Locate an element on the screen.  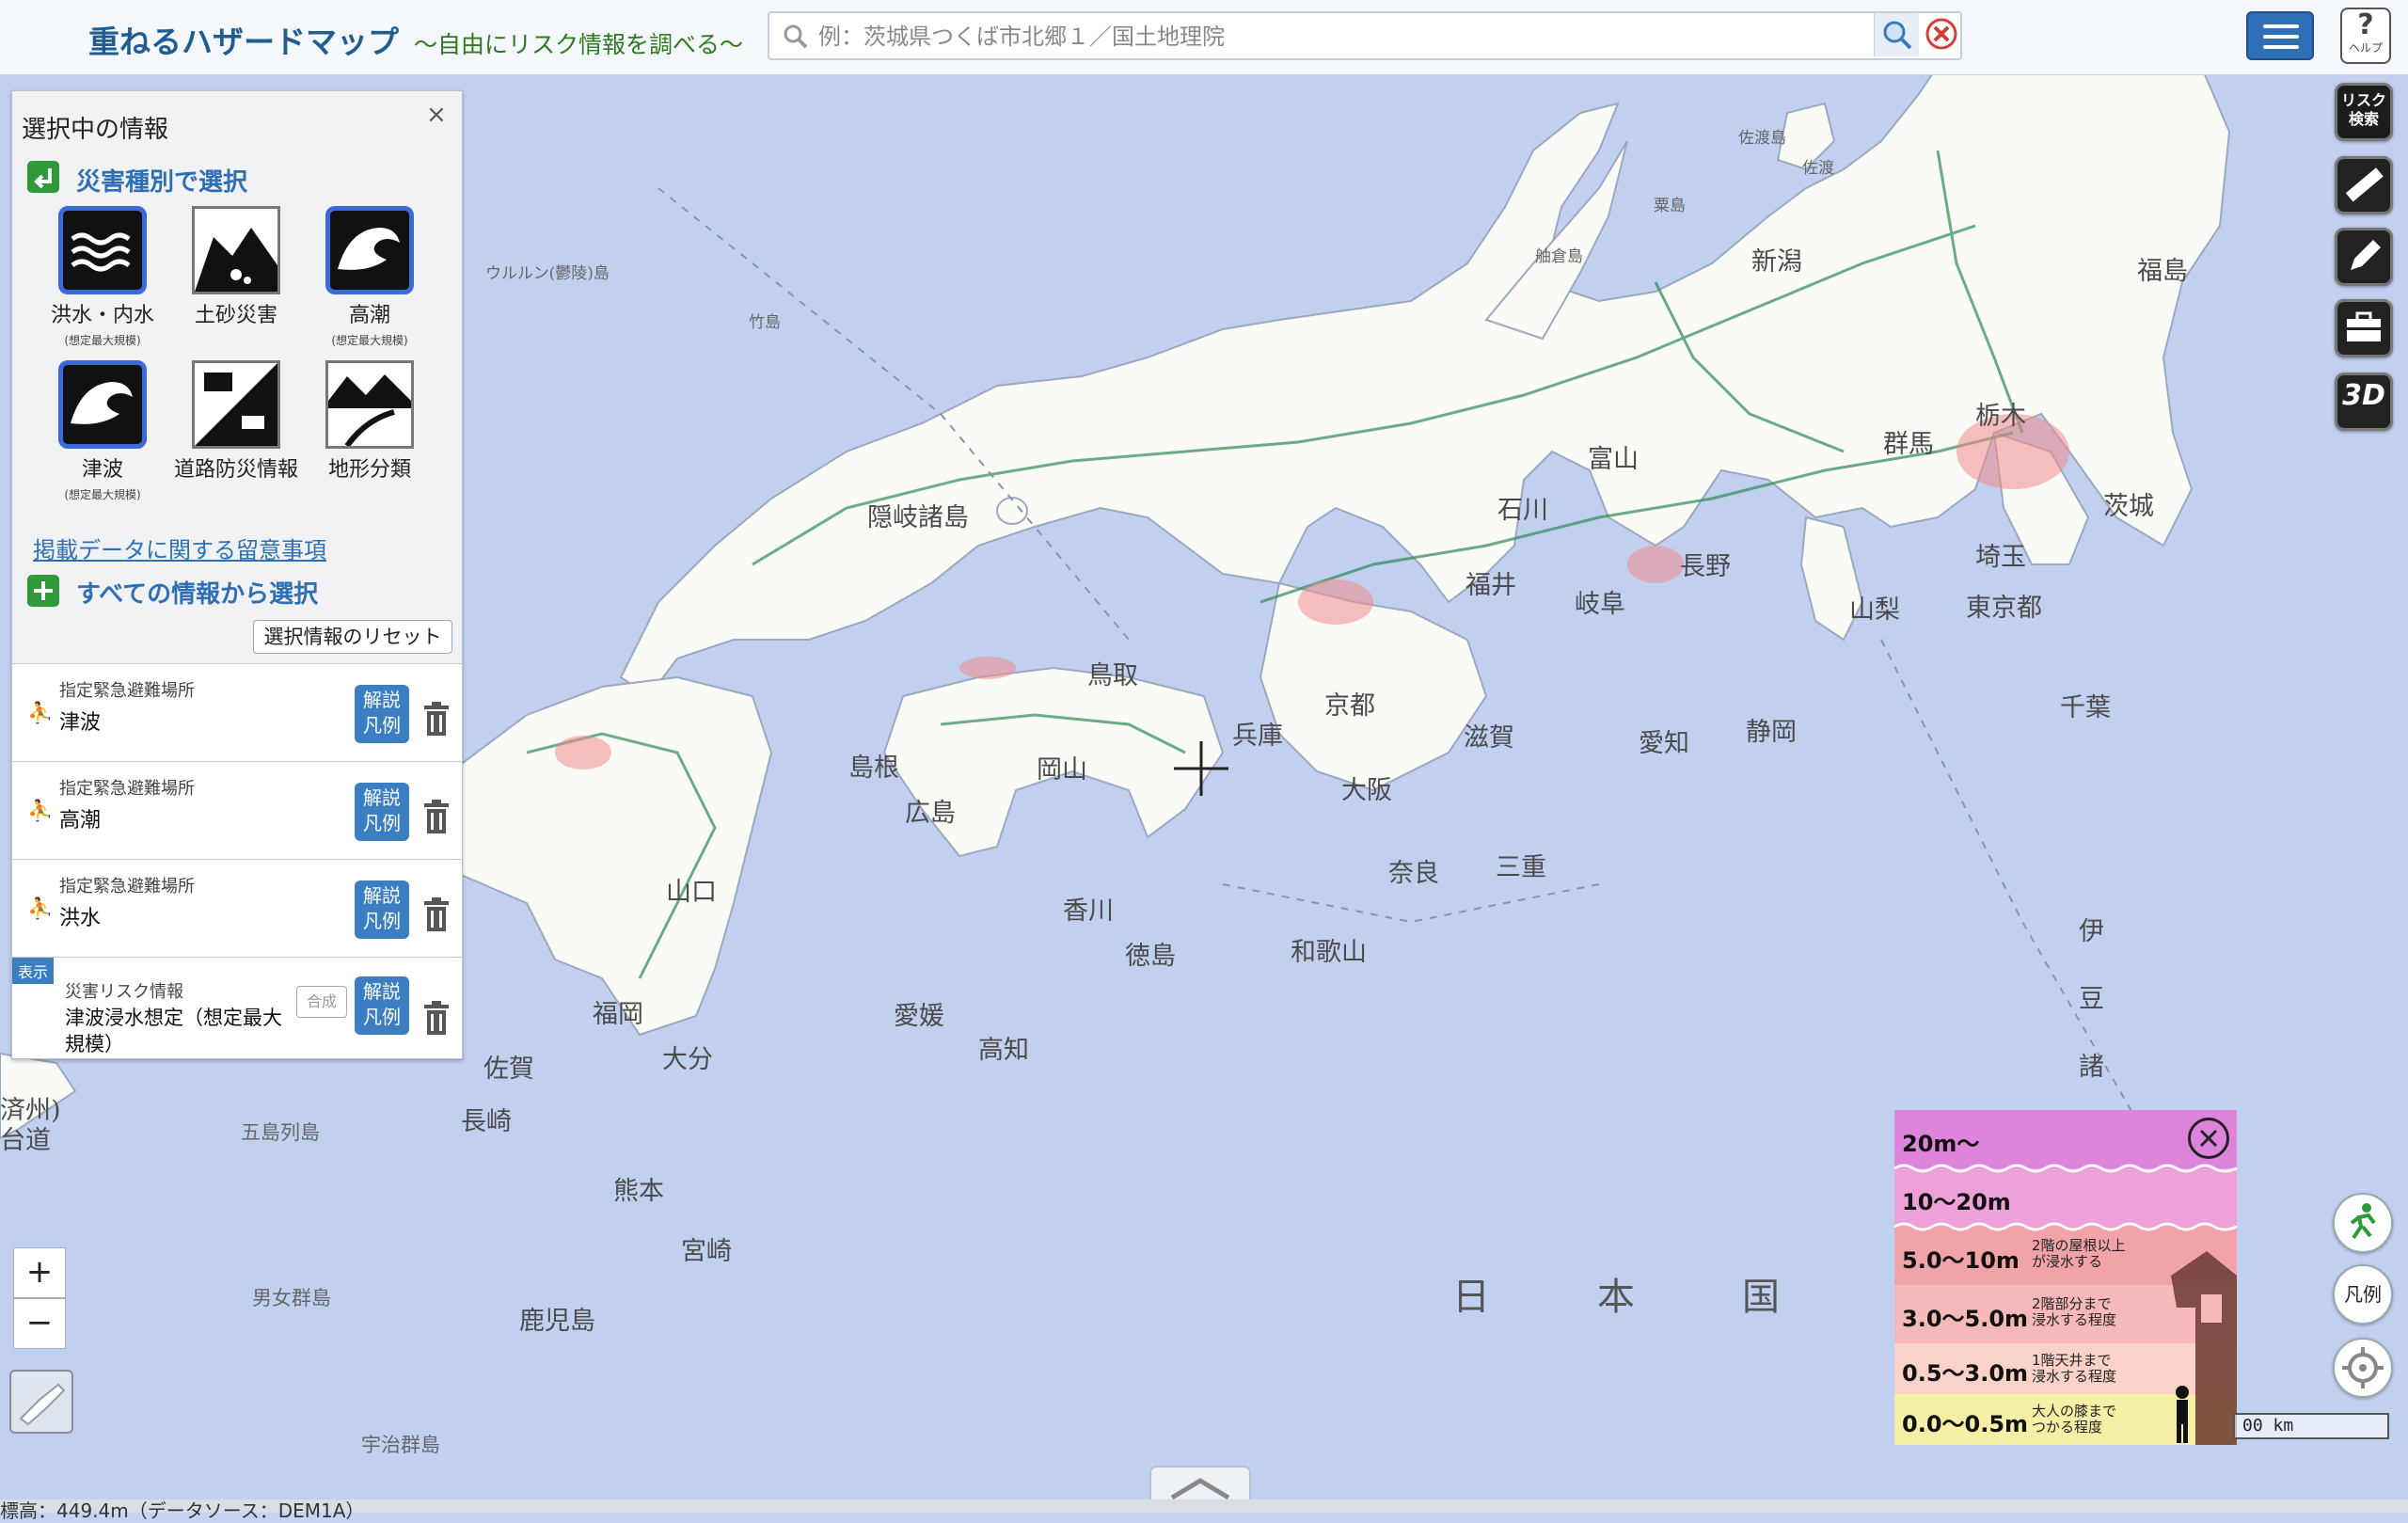
search-icon is located at coordinates (1898, 35).